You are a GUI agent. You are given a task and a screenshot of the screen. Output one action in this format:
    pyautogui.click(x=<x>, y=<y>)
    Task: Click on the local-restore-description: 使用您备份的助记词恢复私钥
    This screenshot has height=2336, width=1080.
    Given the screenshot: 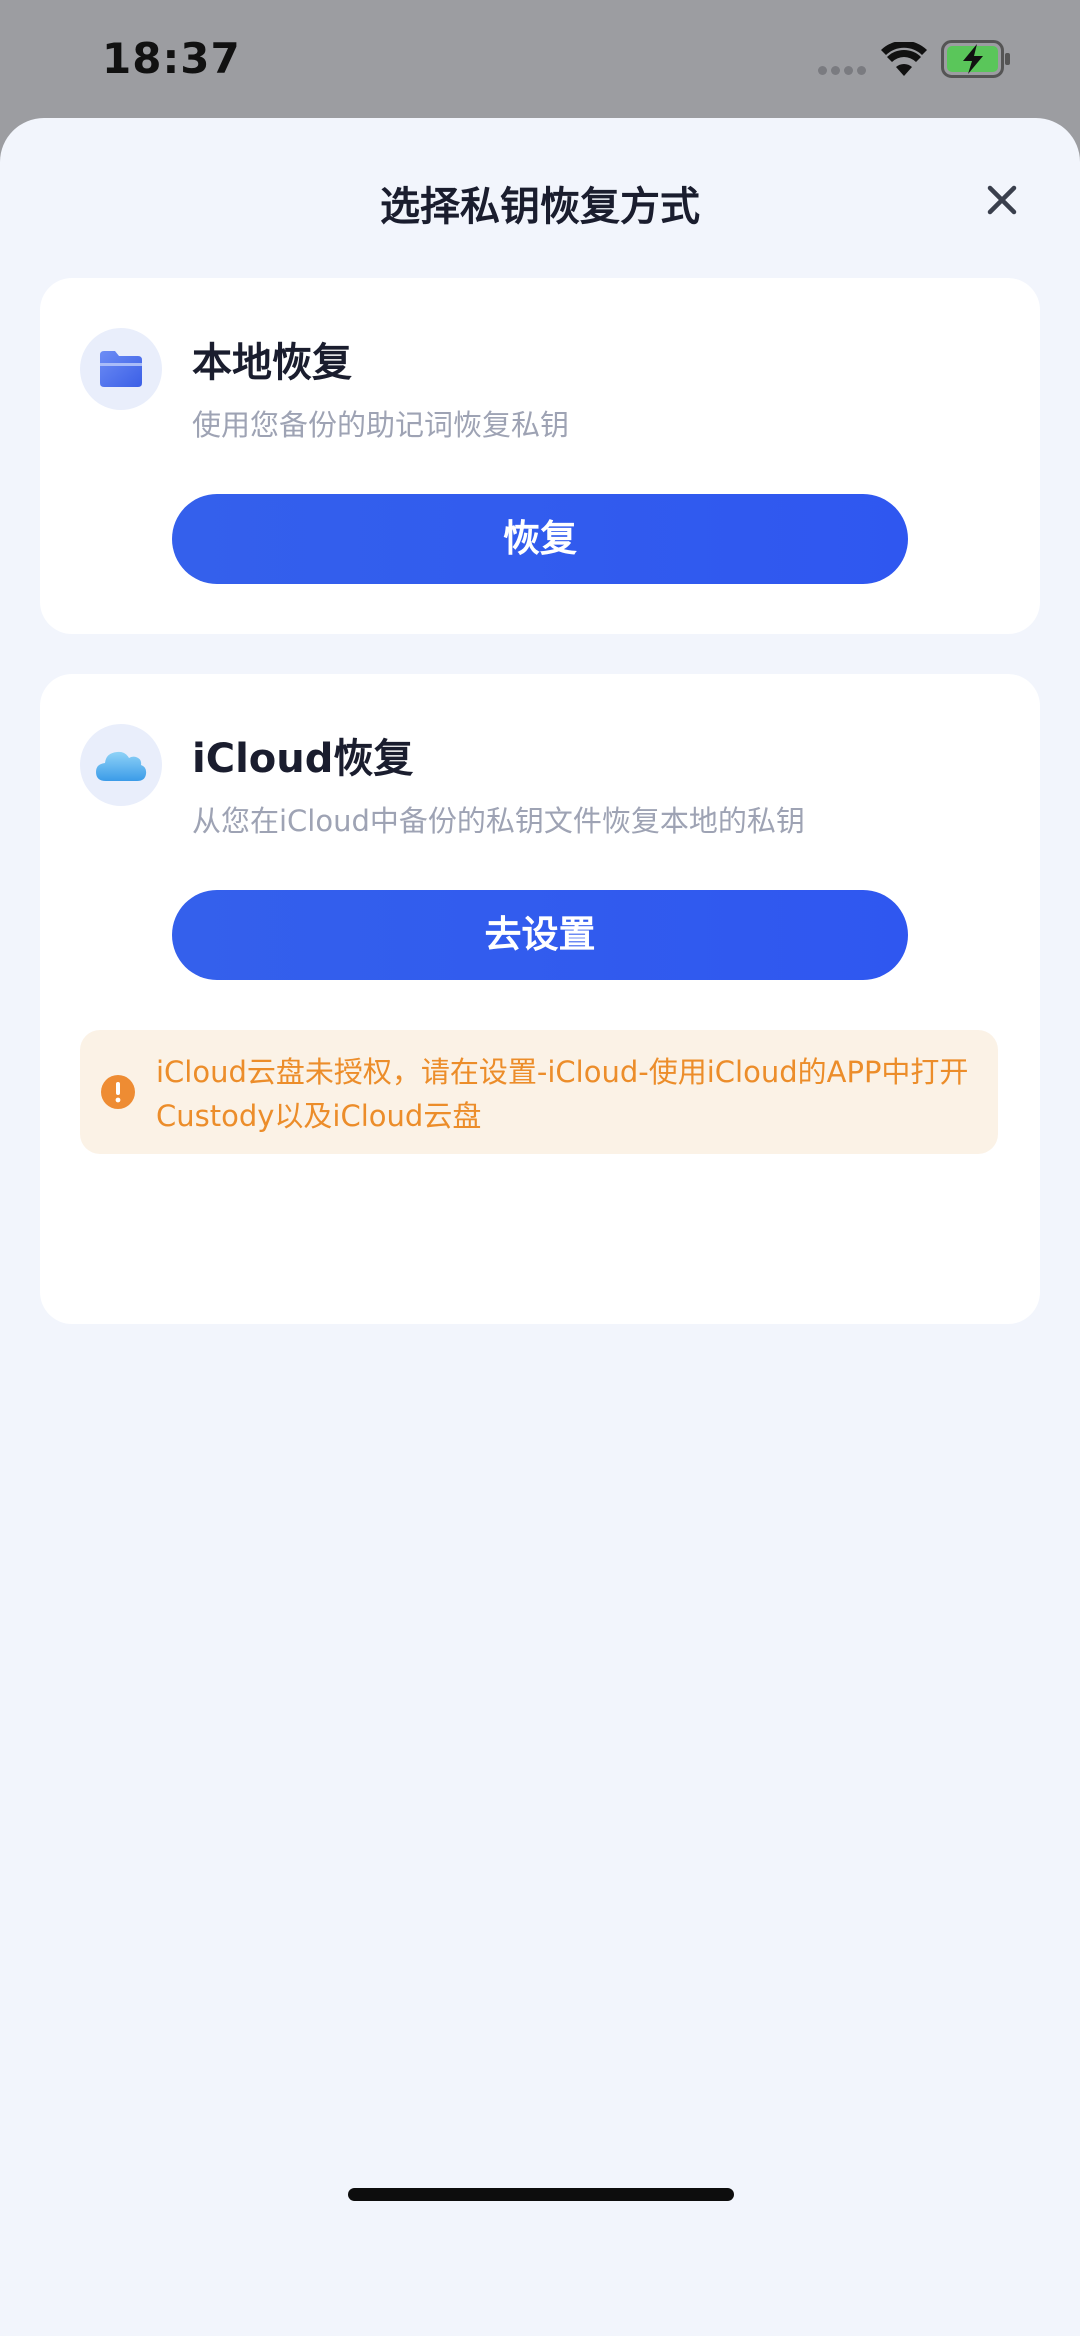 What is the action you would take?
    pyautogui.click(x=381, y=425)
    